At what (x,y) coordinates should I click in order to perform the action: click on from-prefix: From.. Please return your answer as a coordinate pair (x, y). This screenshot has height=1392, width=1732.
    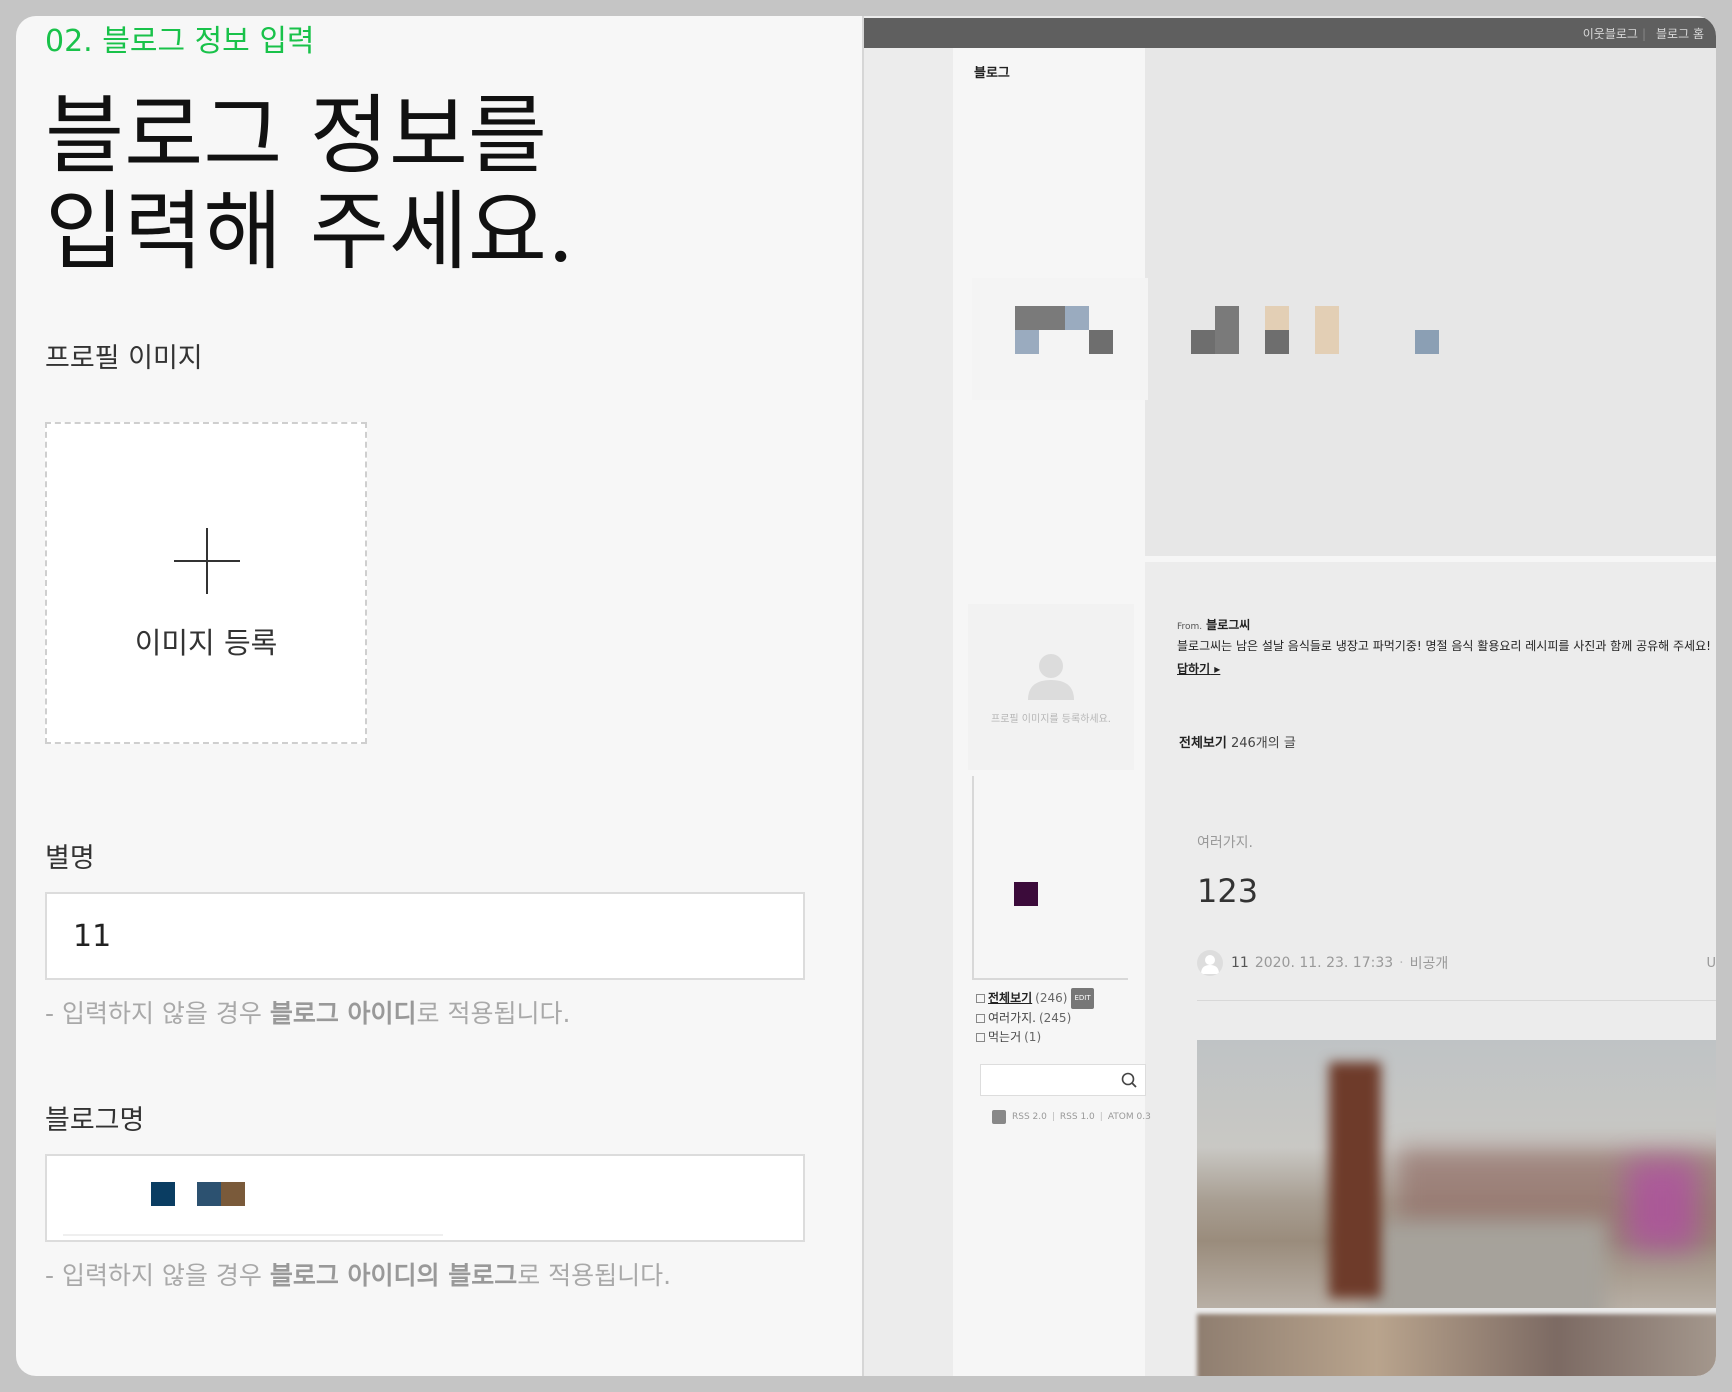
    Looking at the image, I should click on (1190, 627).